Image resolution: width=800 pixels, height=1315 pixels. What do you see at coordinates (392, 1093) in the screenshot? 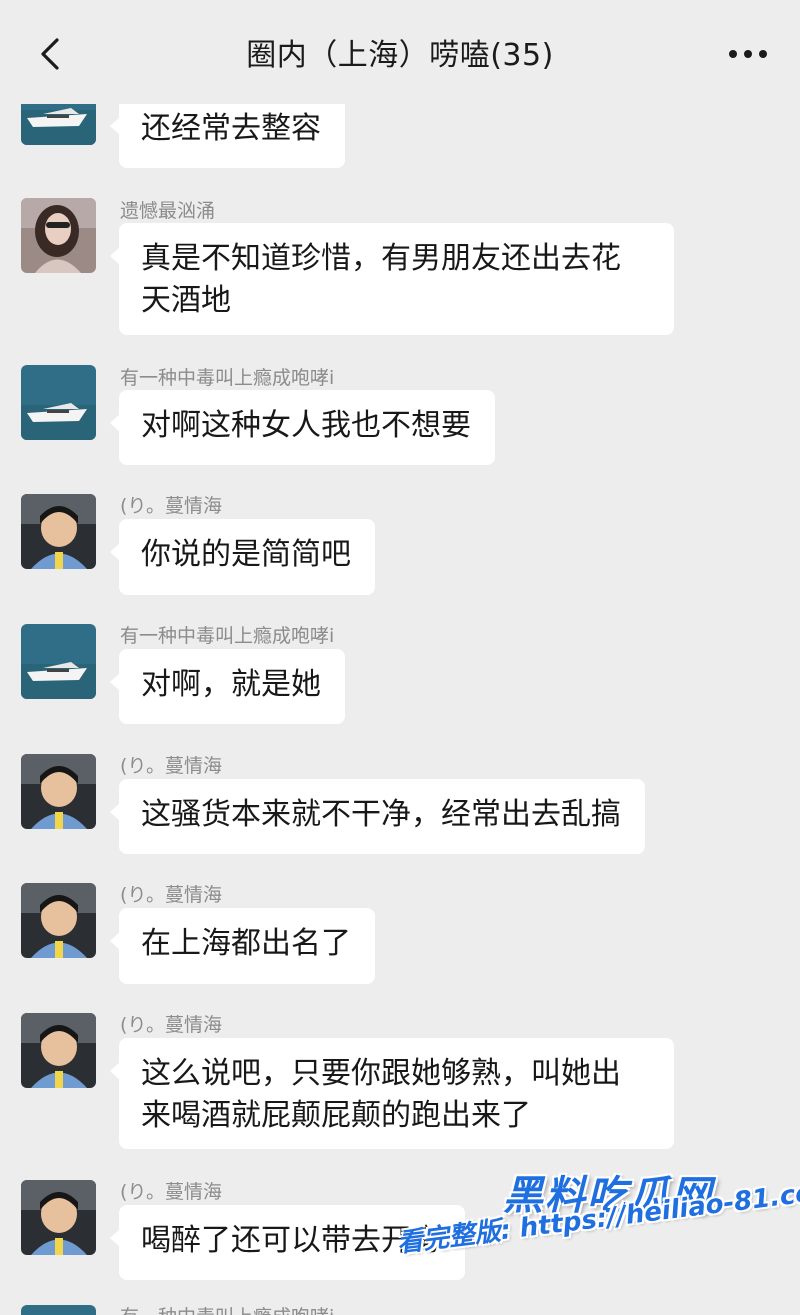
I see `message-bubble: 这么说吧，只要你跟她够熟，叫她出 来喝酒就屁颠屁颠的跑出来了` at bounding box center [392, 1093].